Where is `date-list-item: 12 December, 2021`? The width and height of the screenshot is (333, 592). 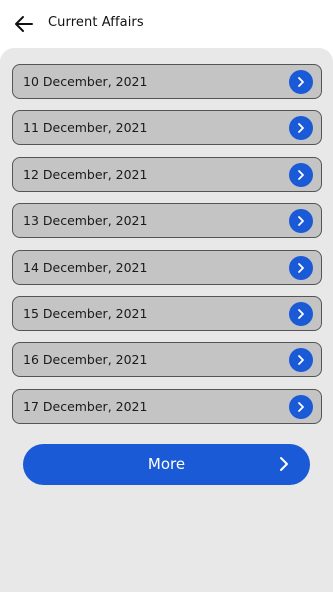 date-list-item: 12 December, 2021 is located at coordinates (167, 174).